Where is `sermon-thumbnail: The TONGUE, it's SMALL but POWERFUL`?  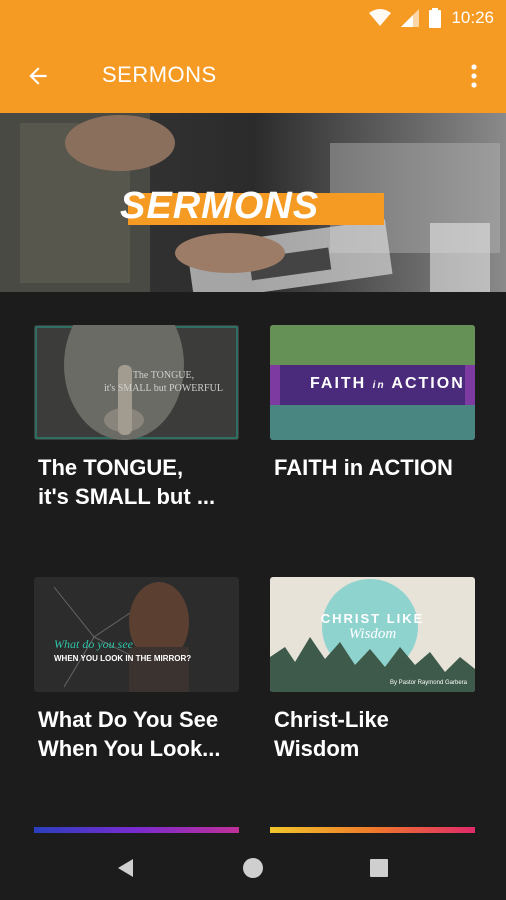 sermon-thumbnail: The TONGUE, it's SMALL but POWERFUL is located at coordinates (136, 382).